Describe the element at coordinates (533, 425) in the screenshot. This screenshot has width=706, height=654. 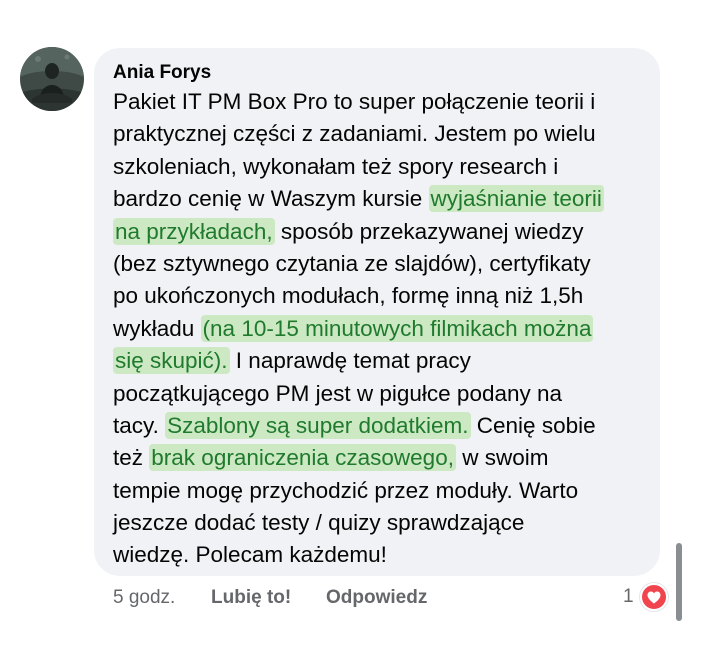
I see `text-segment: Cenię sobie` at that location.